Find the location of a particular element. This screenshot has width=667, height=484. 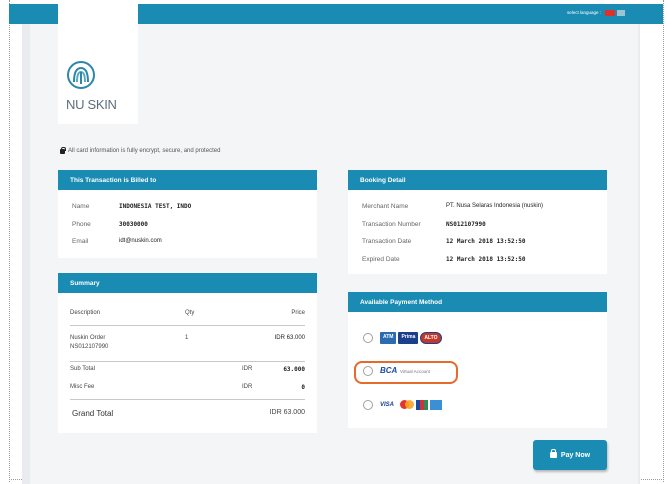

mastercard-icon is located at coordinates (407, 405).